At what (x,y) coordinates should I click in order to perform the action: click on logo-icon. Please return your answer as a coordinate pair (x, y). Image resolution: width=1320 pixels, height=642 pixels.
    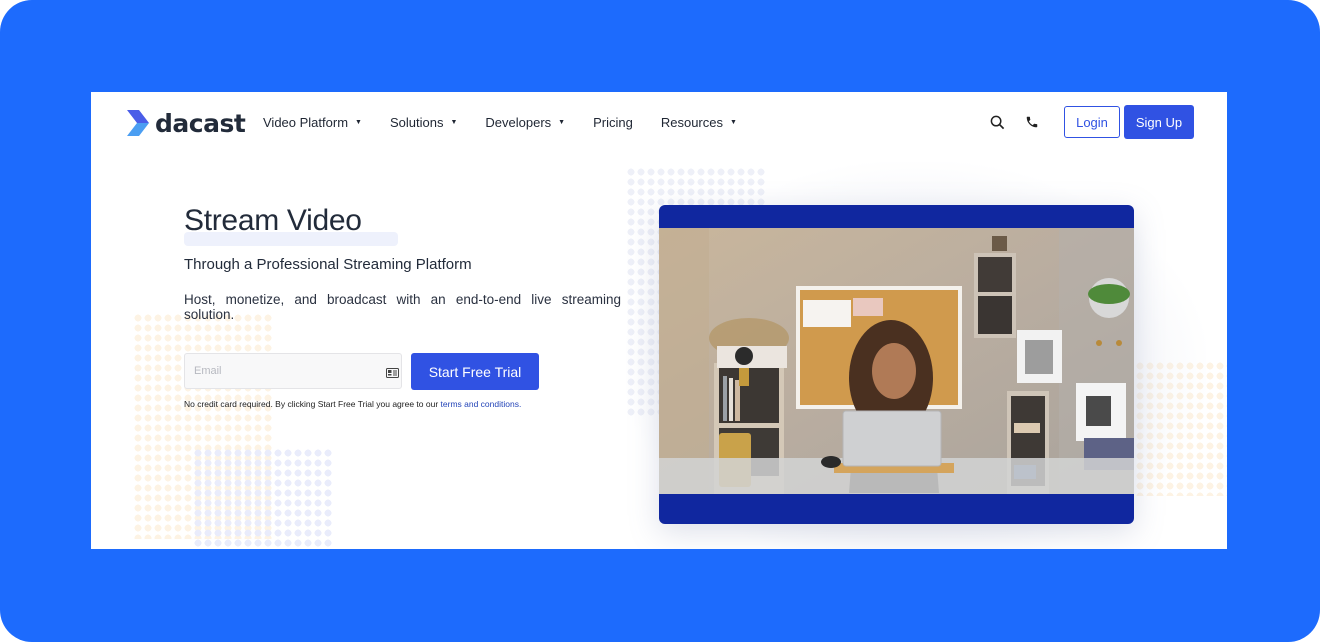
    Looking at the image, I should click on (138, 123).